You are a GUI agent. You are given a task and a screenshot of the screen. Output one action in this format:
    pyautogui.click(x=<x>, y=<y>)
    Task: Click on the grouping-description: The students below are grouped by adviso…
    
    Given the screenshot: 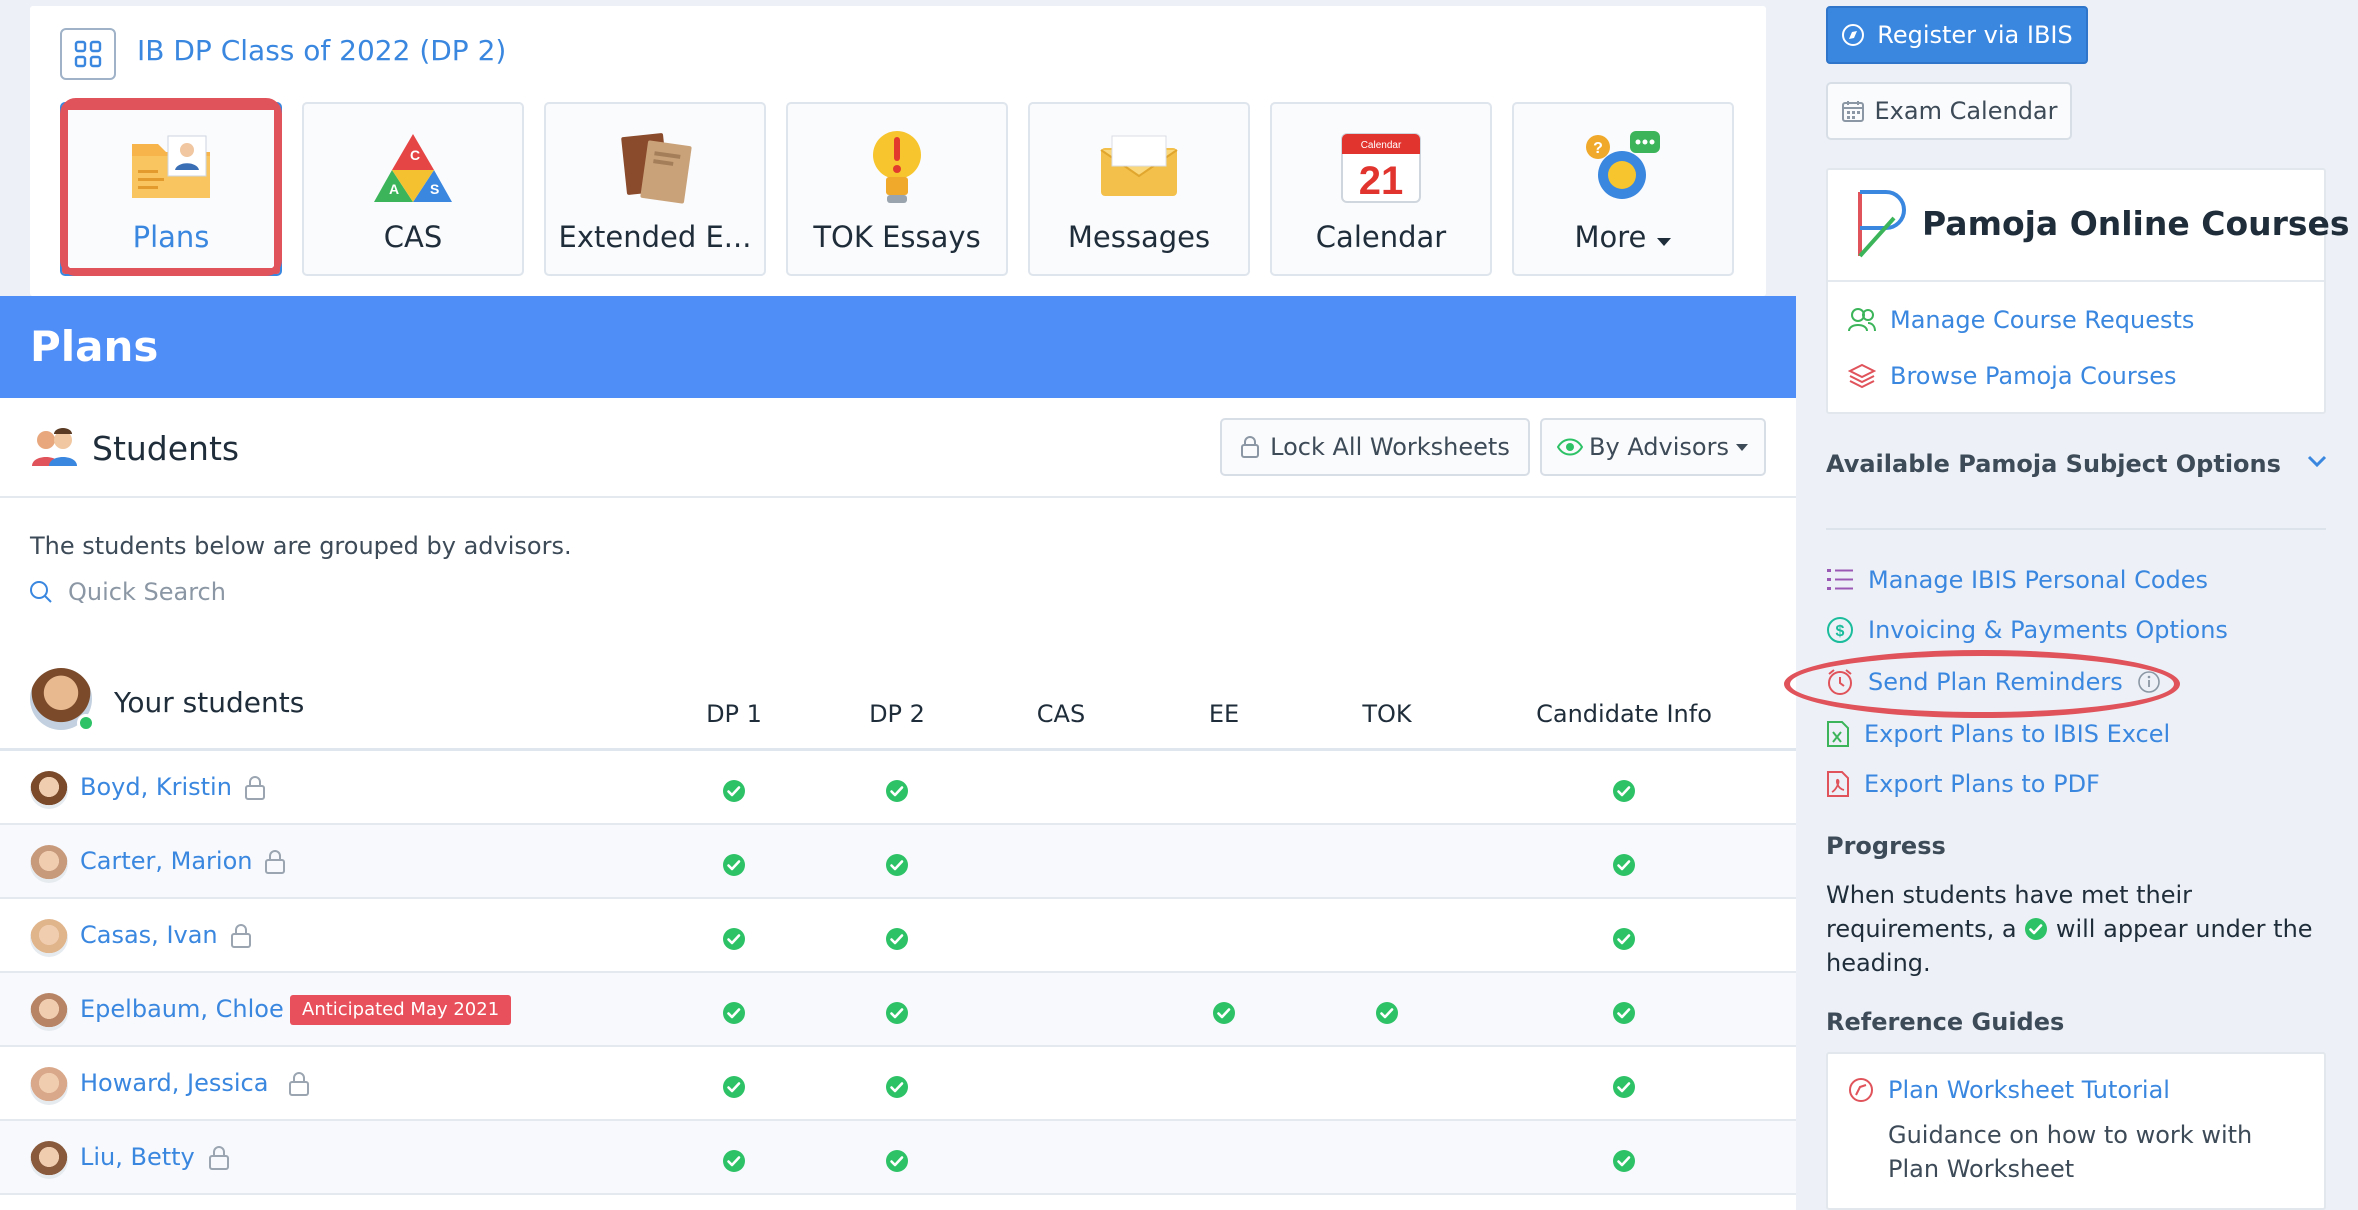 What is the action you would take?
    pyautogui.click(x=301, y=546)
    